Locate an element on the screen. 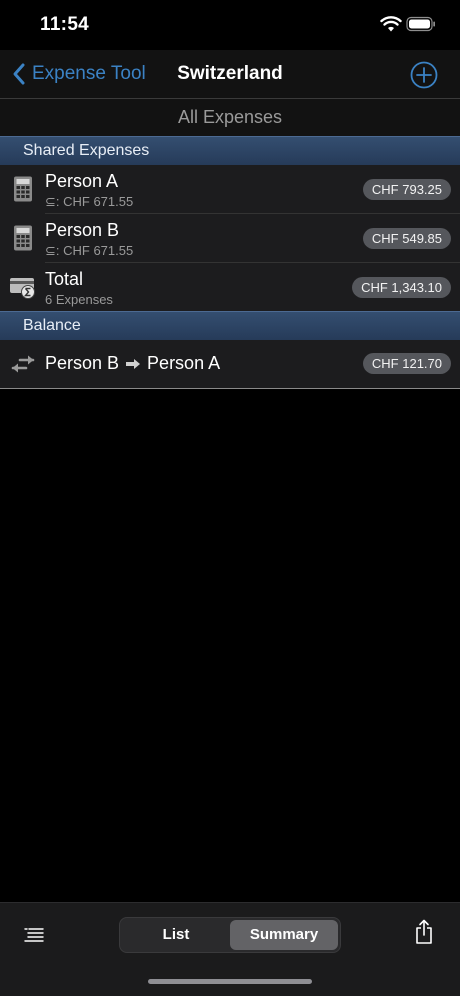  list-menu-icon is located at coordinates (34, 935).